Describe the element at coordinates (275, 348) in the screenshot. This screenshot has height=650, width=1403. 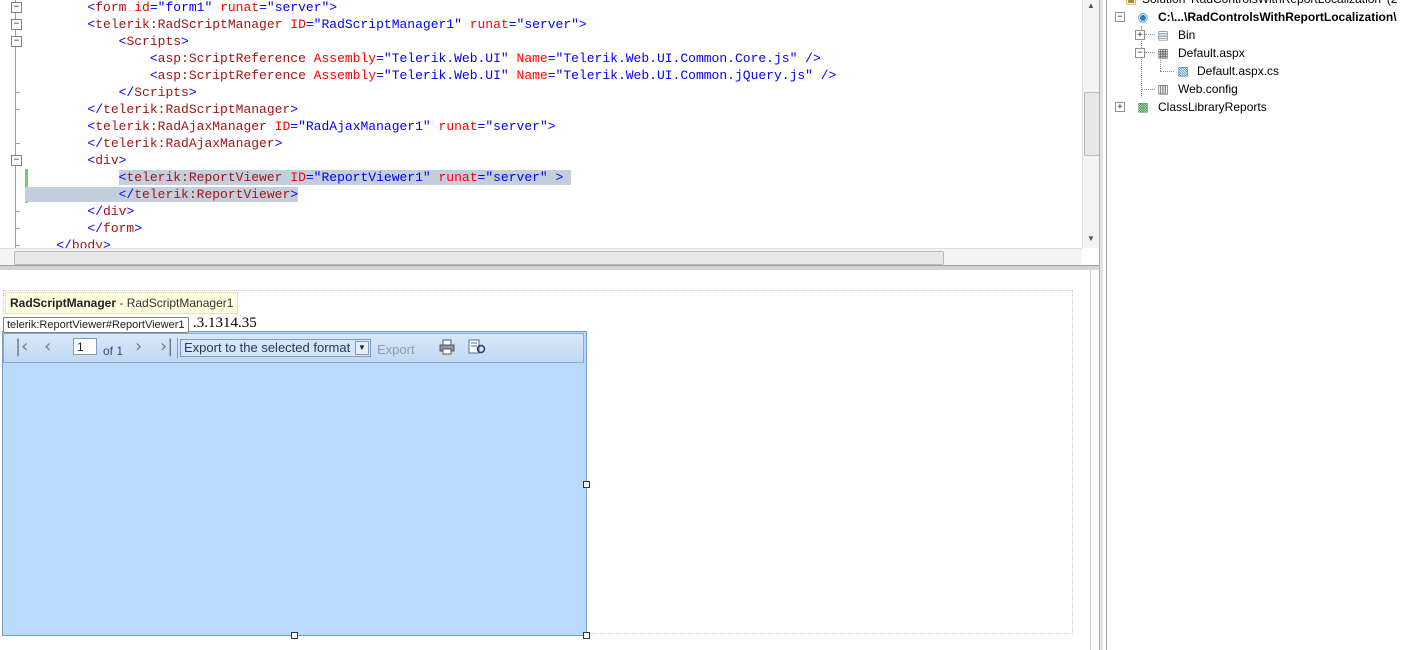
I see `export-format-select: Export to the selected format ▼` at that location.